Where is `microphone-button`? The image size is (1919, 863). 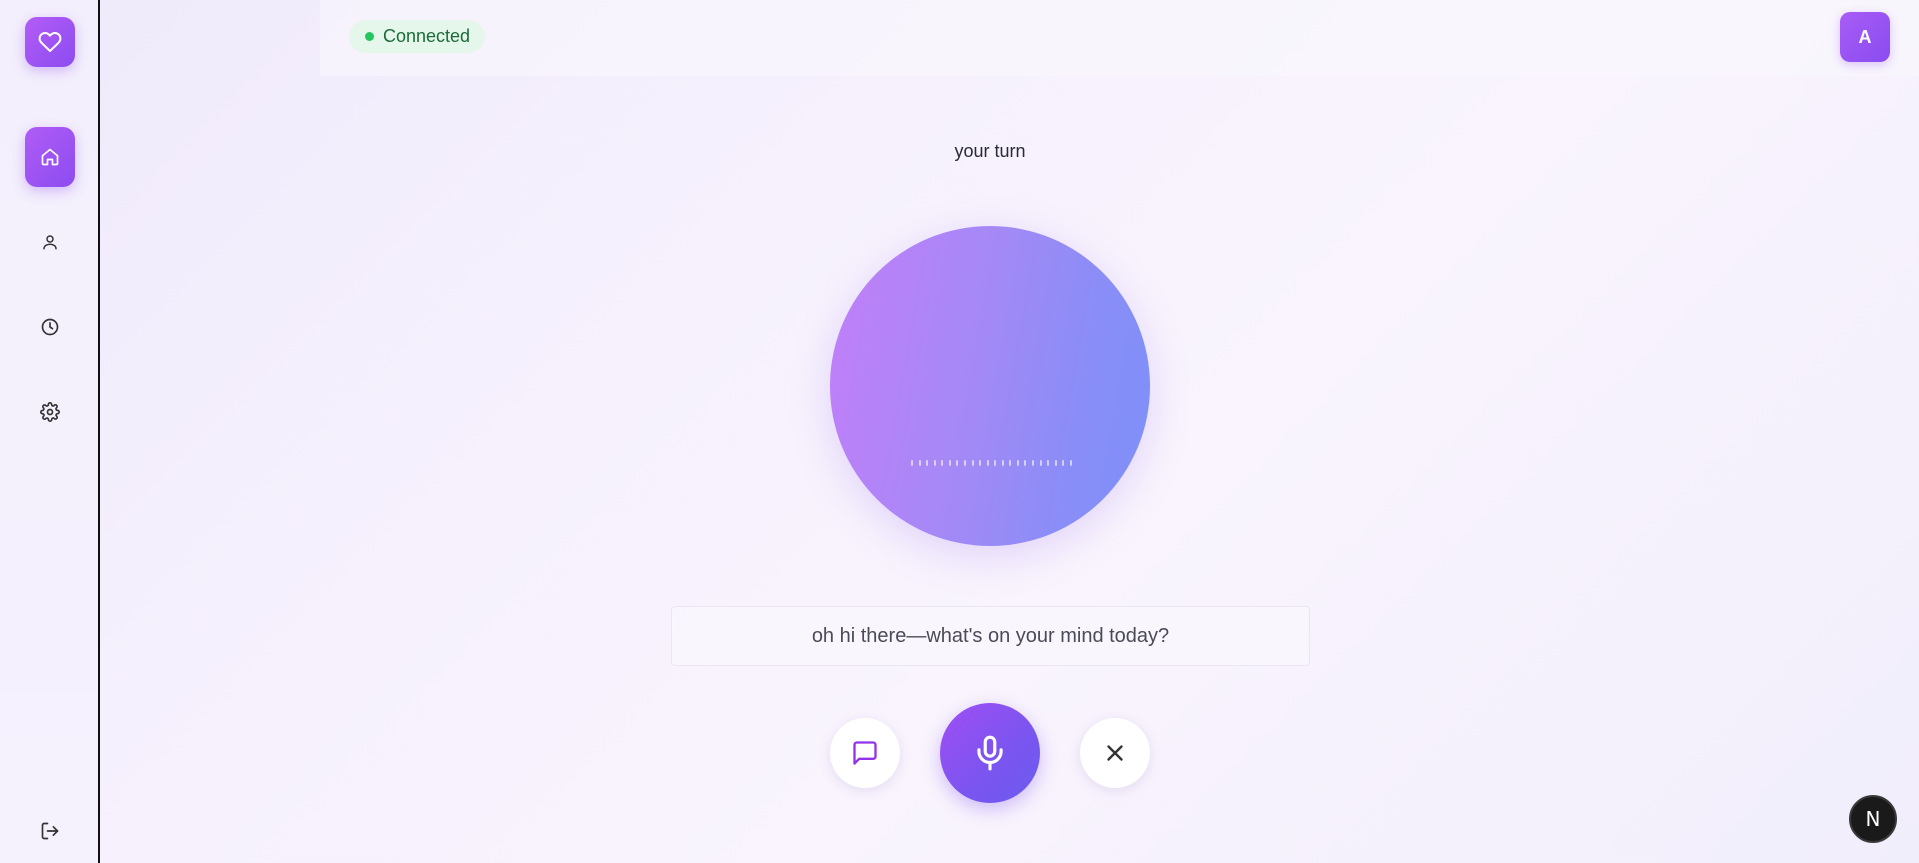
microphone-button is located at coordinates (990, 753).